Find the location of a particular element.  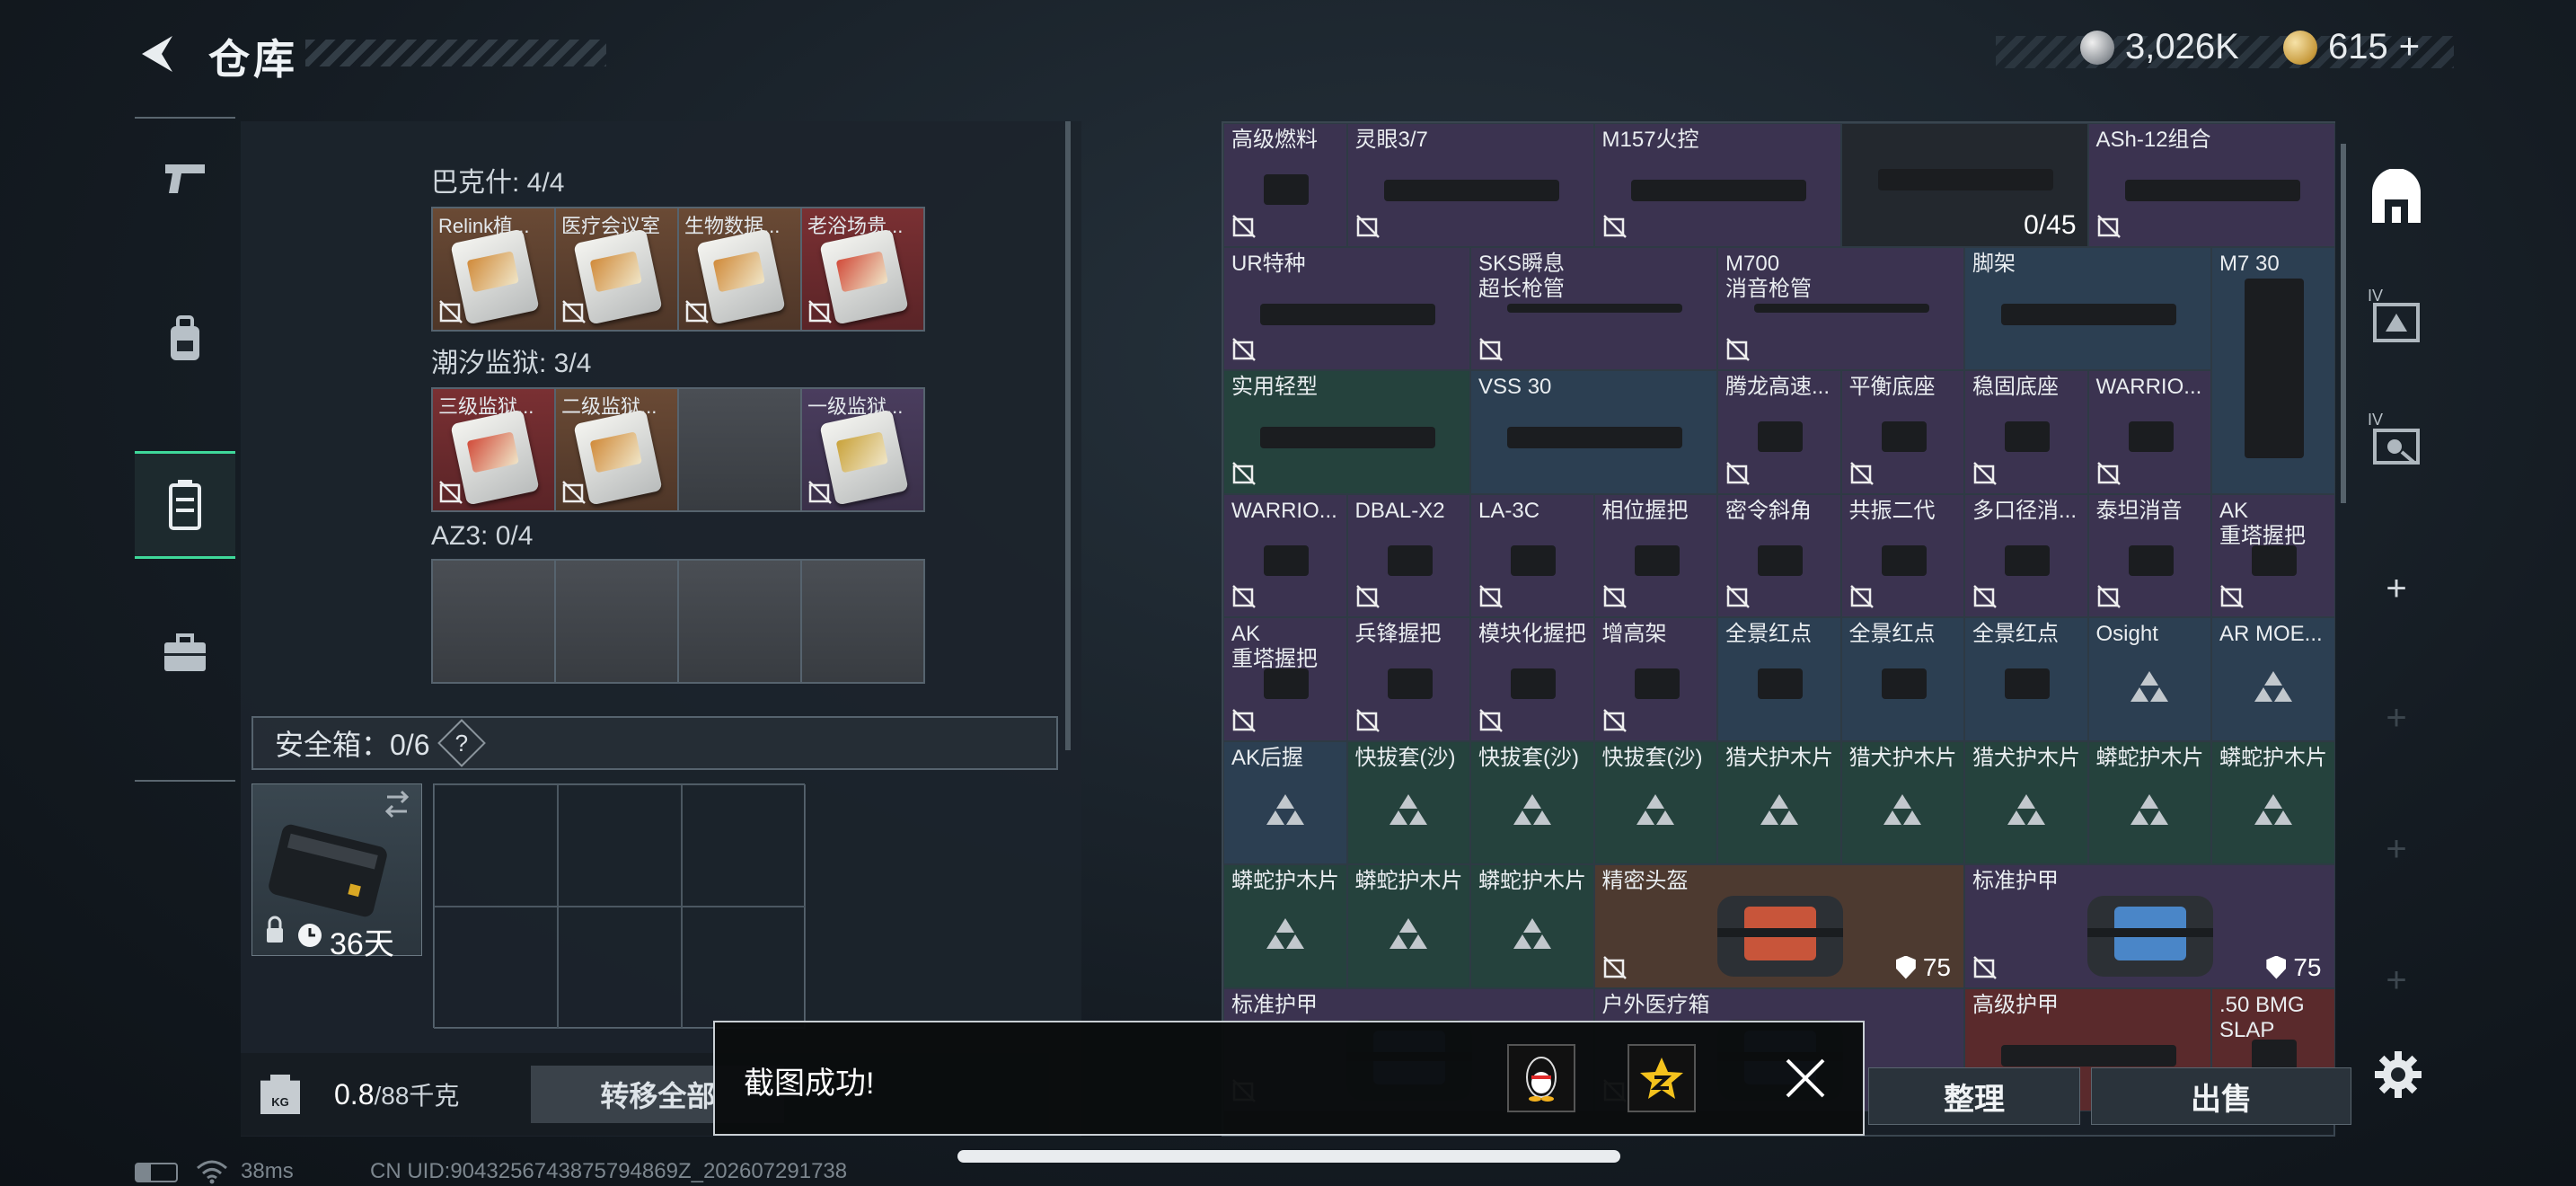

warehouse-item: 共振二代 is located at coordinates (1902, 555).